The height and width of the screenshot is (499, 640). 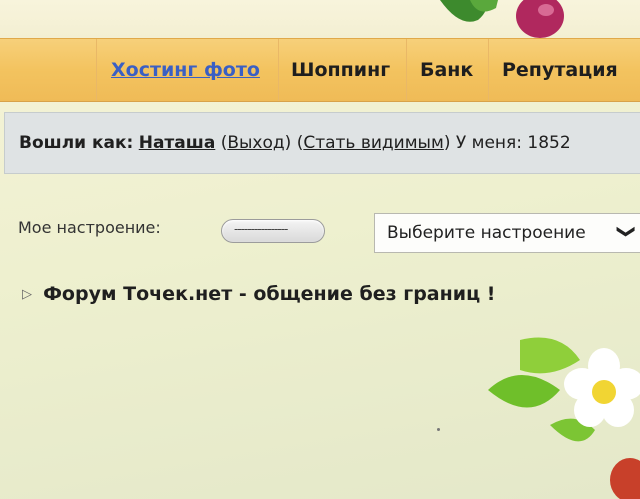 I want to click on chevron-down-icon: ❯, so click(x=627, y=231).